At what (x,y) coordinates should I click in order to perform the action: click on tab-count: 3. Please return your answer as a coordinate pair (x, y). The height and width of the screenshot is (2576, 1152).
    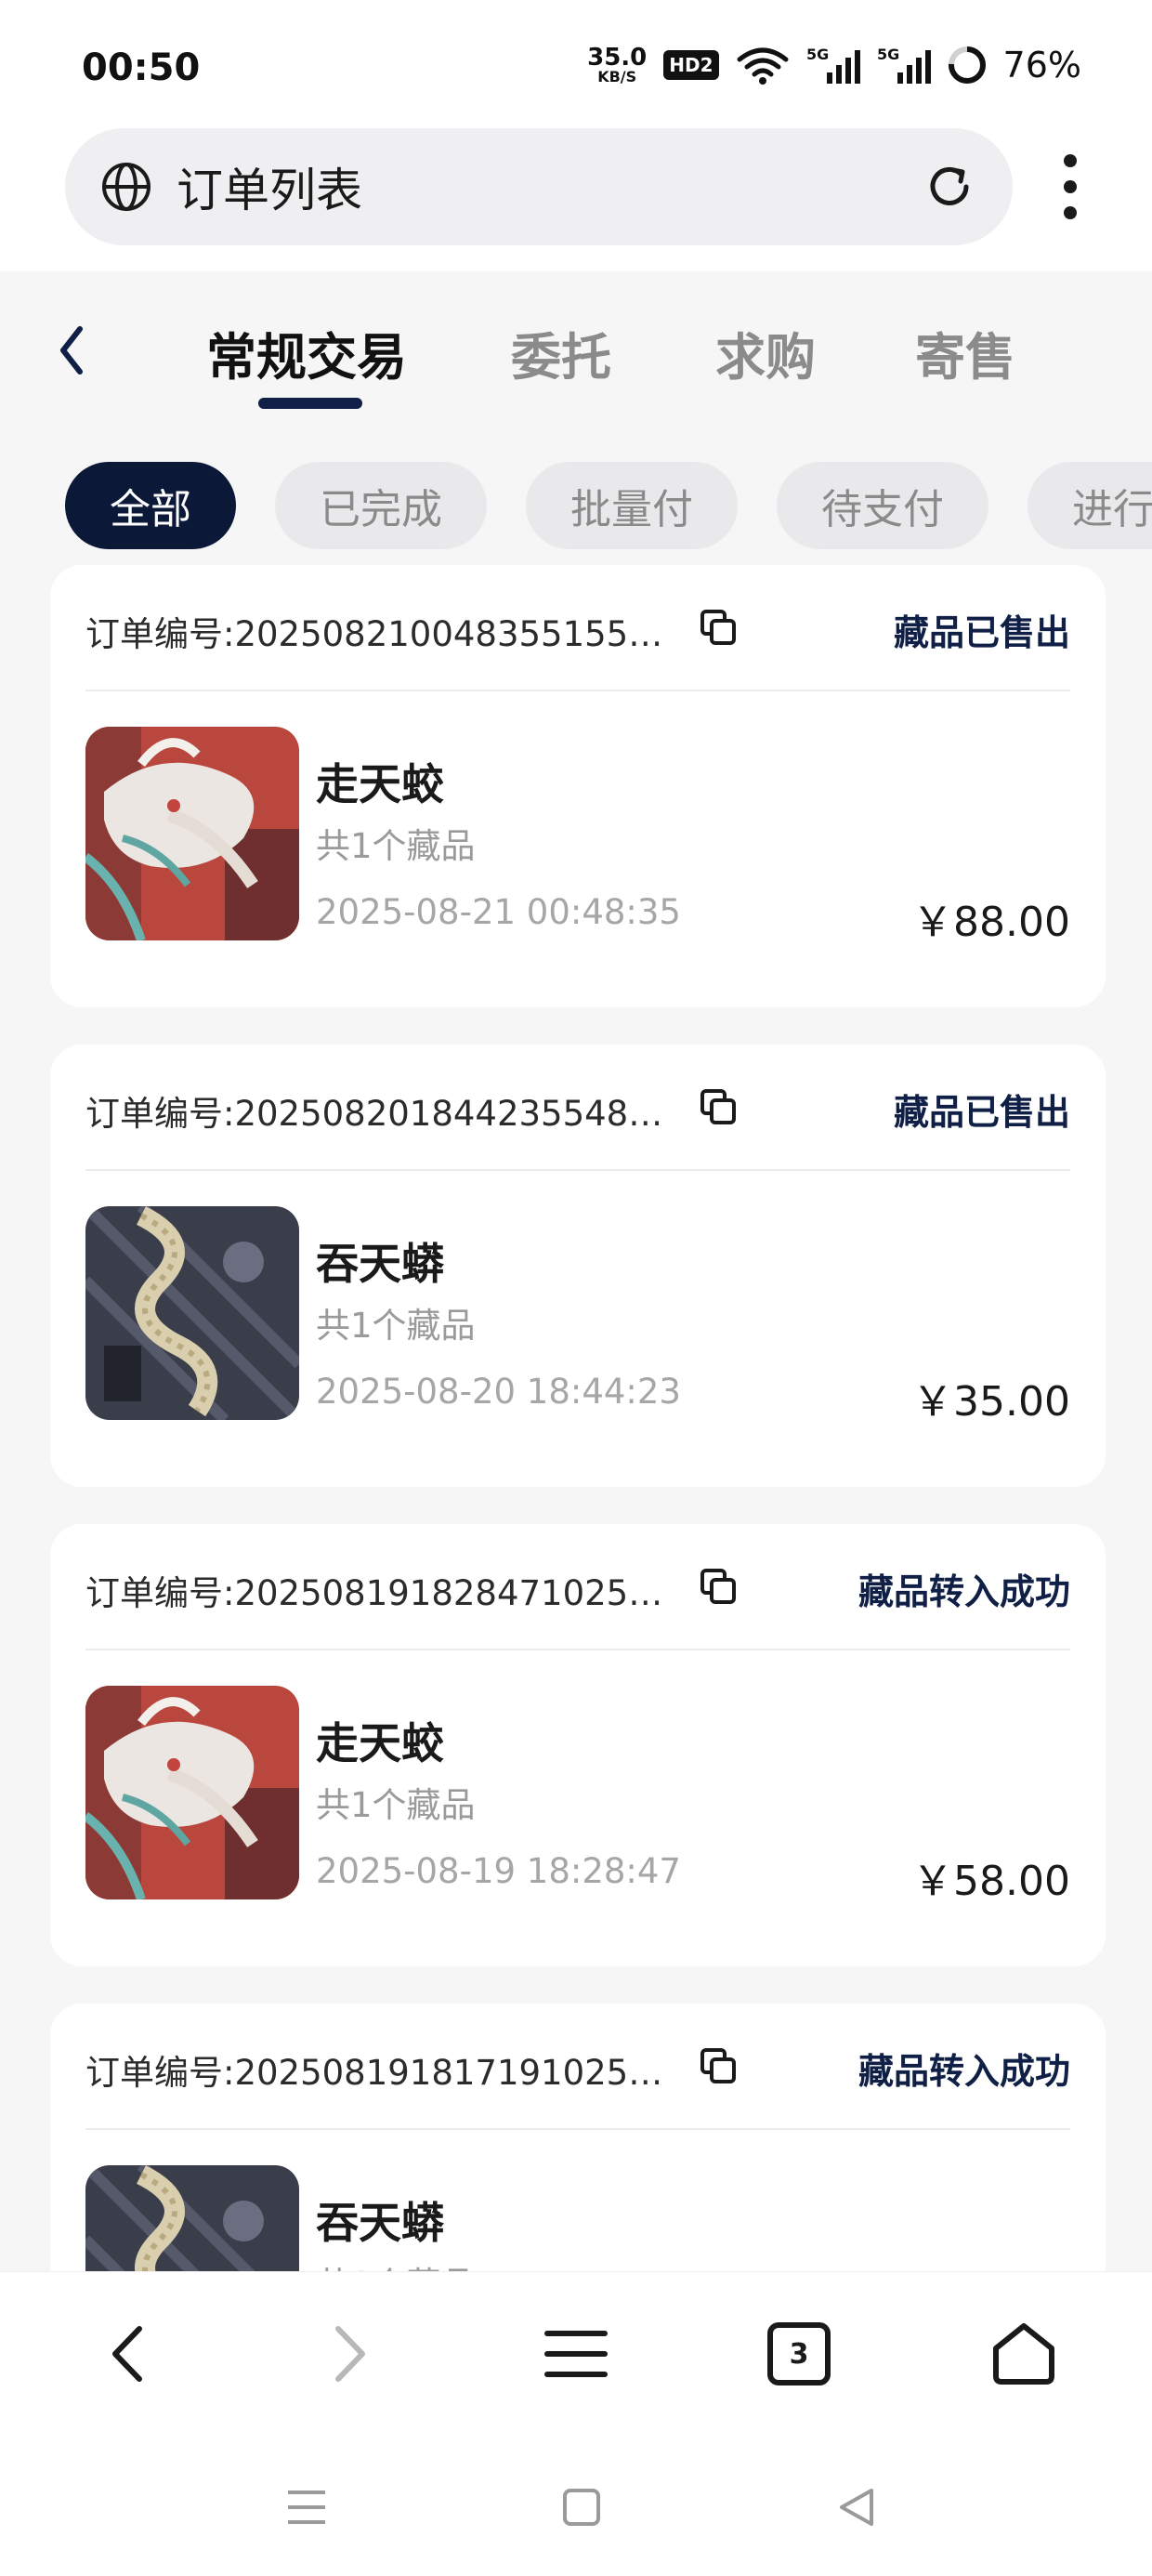
    Looking at the image, I should click on (799, 2353).